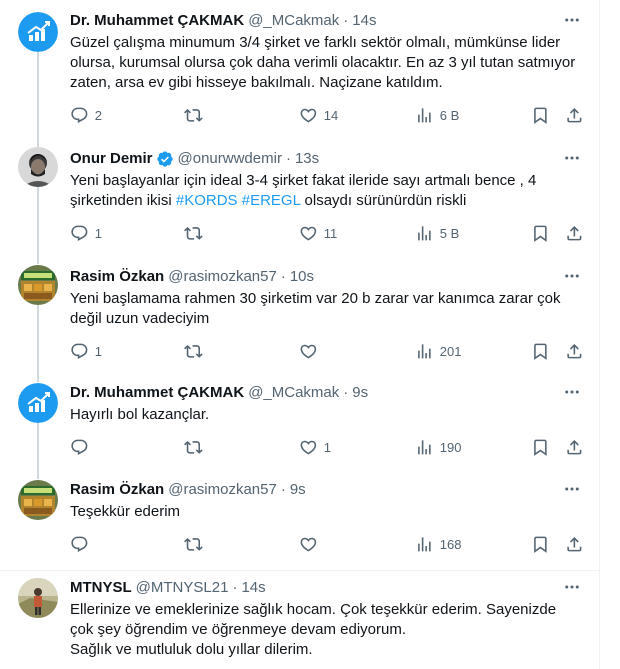 This screenshot has width=620, height=669. I want to click on views-count: 168, so click(450, 544).